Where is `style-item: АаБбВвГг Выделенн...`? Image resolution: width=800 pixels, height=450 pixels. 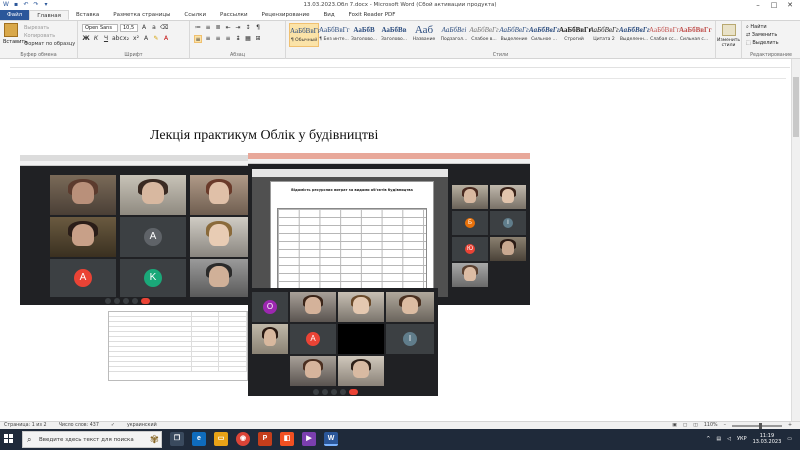
style-item: АаБбВвГг Выделенн... is located at coordinates (634, 35).